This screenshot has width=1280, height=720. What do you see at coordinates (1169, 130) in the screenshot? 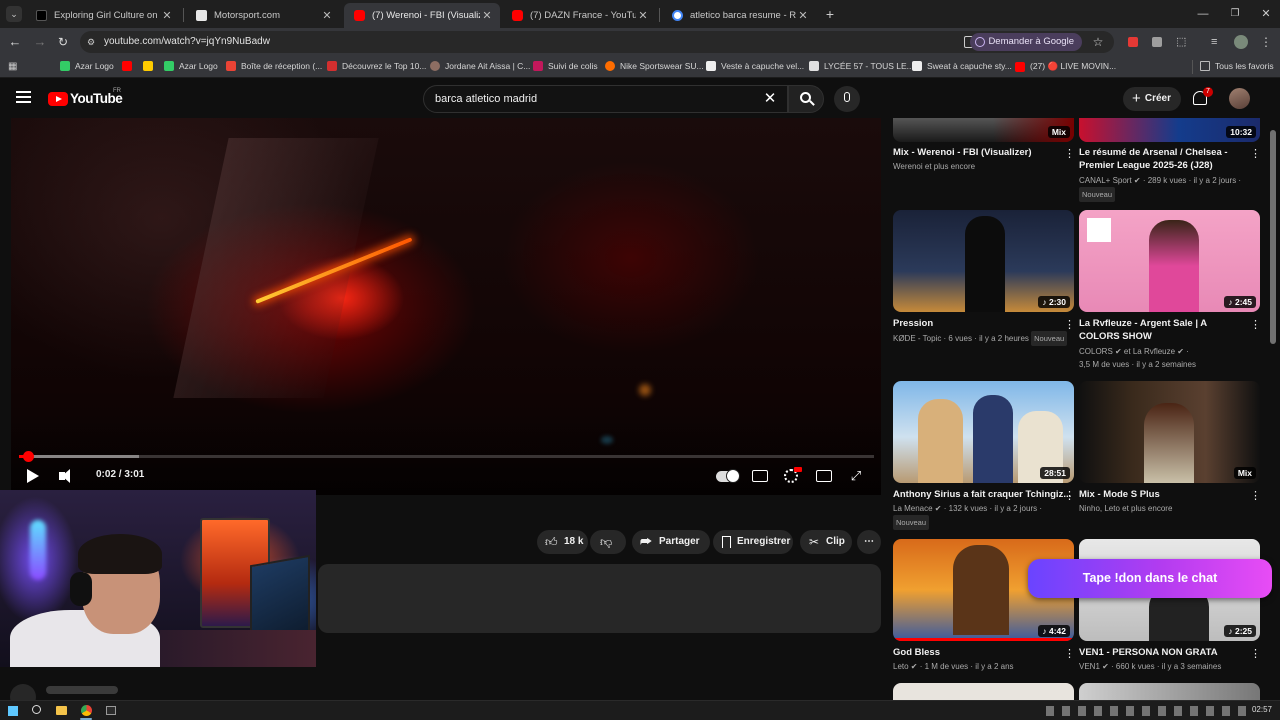
I see `video-thumbnail: 10:32` at bounding box center [1169, 130].